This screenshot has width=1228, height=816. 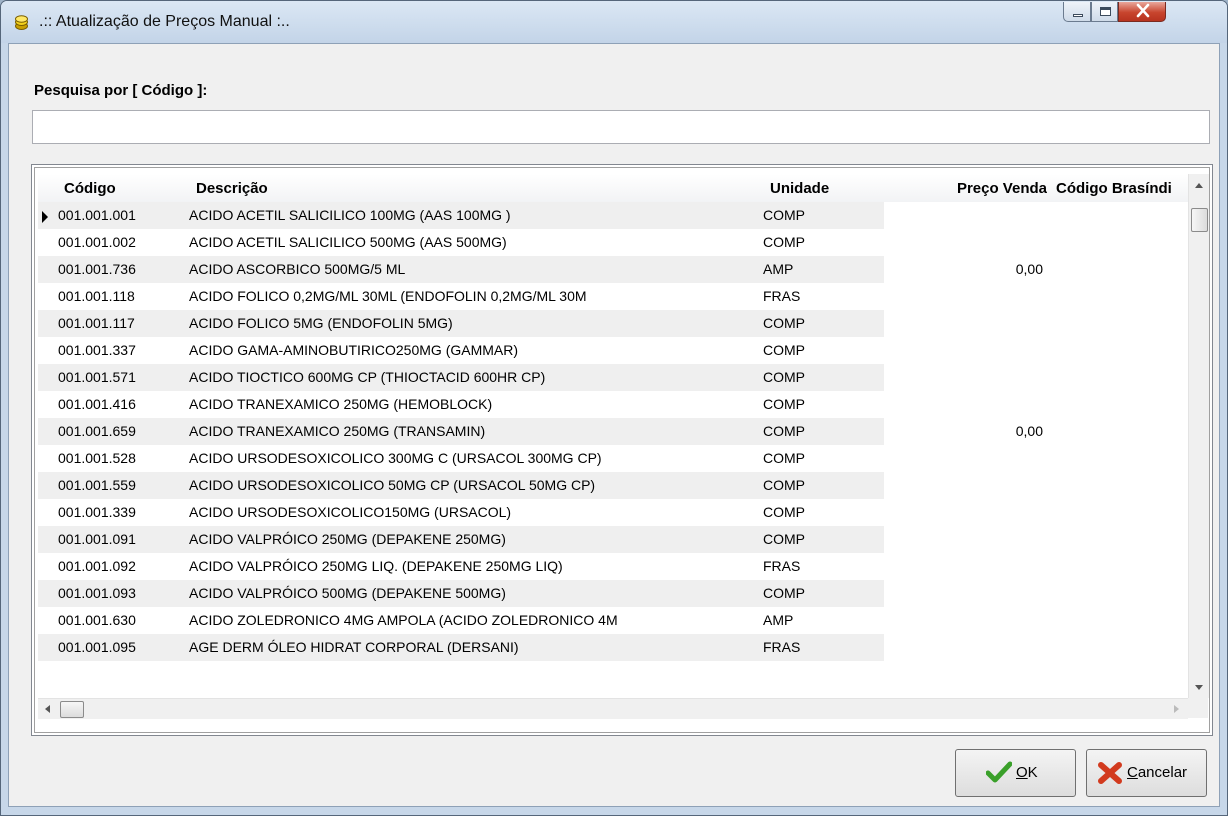 I want to click on title-bar: .:: Atualização de Preços Manual :.., so click(x=614, y=22).